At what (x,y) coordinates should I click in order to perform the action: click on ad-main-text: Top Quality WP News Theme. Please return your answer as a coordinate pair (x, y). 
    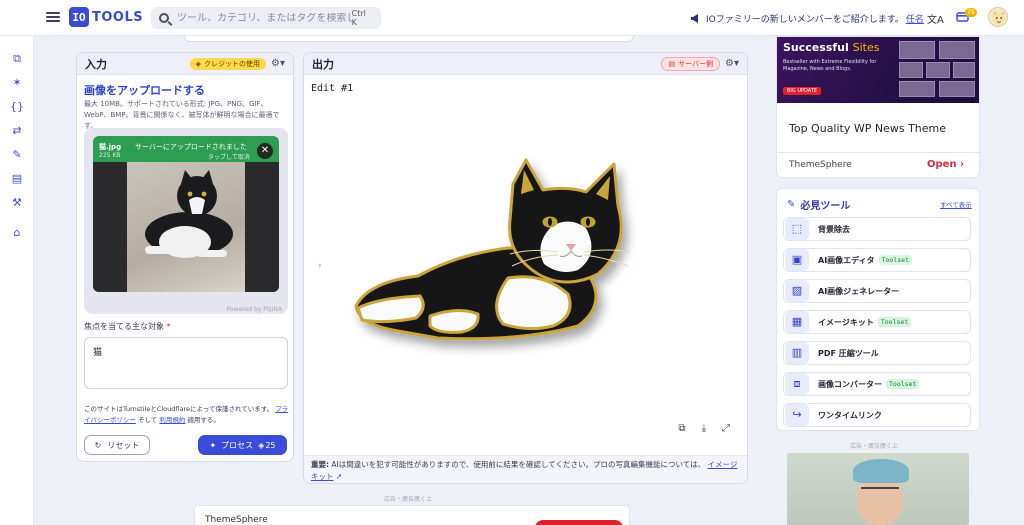
    Looking at the image, I should click on (868, 128).